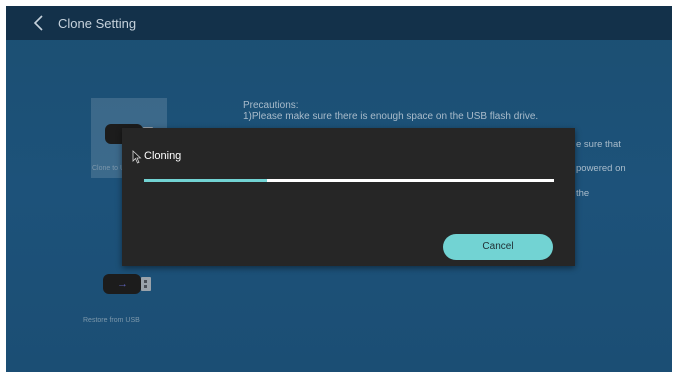 The height and width of the screenshot is (379, 678). What do you see at coordinates (111, 320) in the screenshot?
I see `restore-tile-label: Restore from USB` at bounding box center [111, 320].